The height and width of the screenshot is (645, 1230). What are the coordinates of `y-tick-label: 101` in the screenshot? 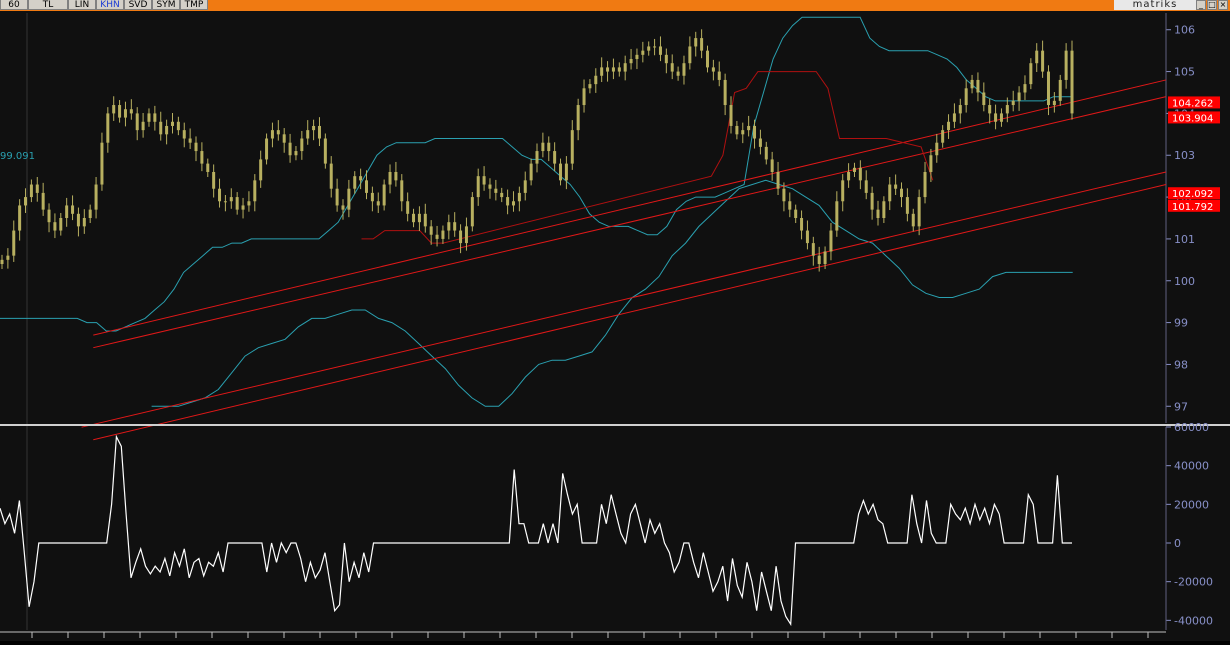 It's located at (1184, 239).